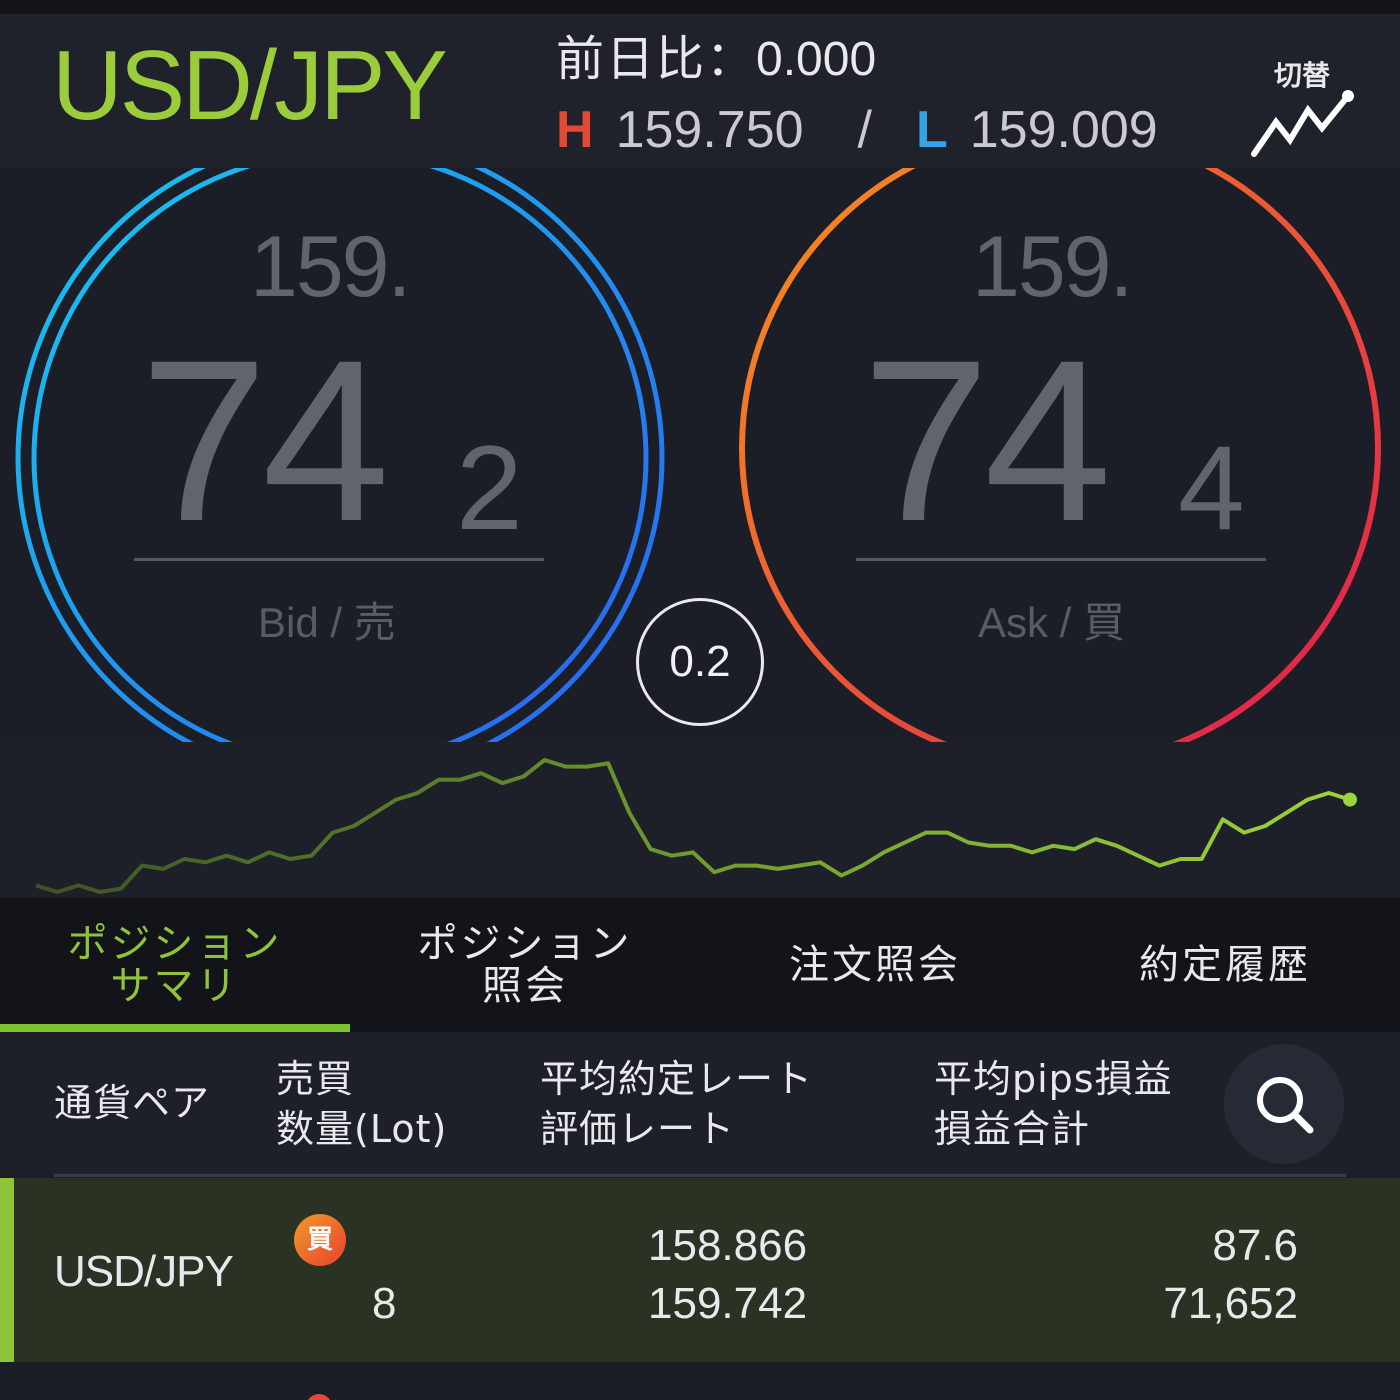 The height and width of the screenshot is (1400, 1400). What do you see at coordinates (676, 1104) in the screenshot?
I see `col-rates: 平均約定レート 評価レート` at bounding box center [676, 1104].